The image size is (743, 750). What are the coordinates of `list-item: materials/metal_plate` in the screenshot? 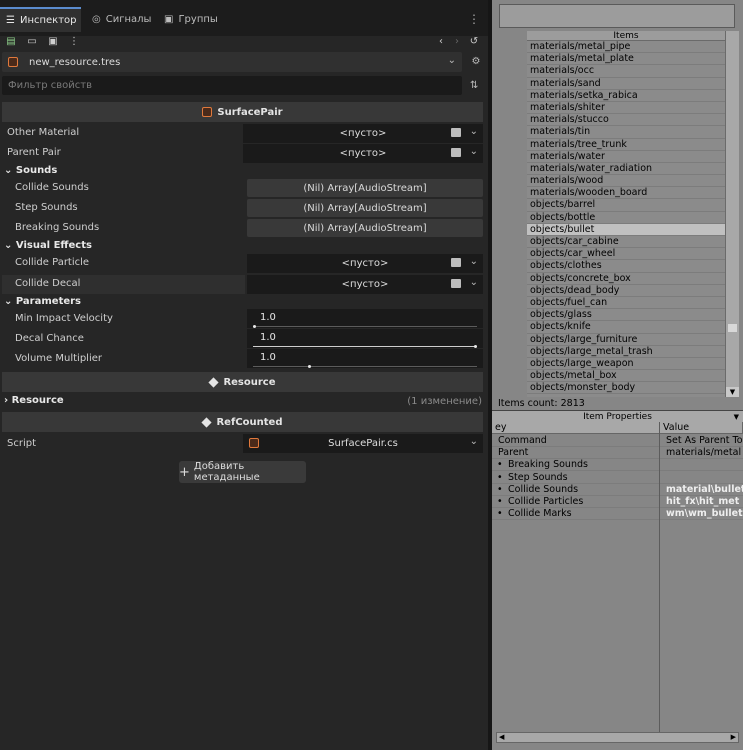 It's located at (626, 59).